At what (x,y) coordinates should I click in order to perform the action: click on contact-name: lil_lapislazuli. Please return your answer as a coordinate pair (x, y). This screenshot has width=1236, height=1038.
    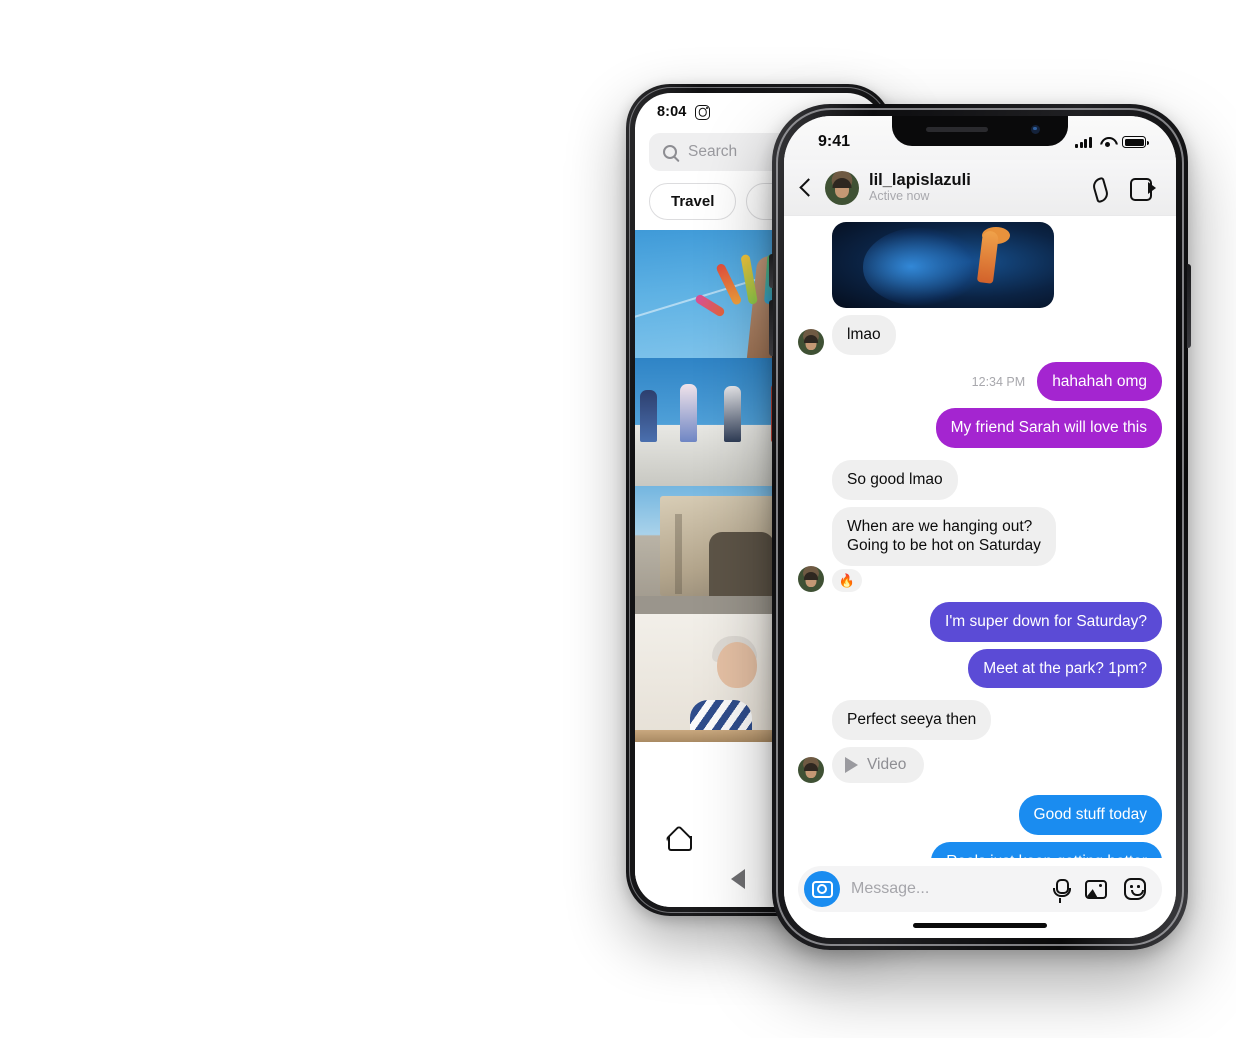
    Looking at the image, I should click on (920, 179).